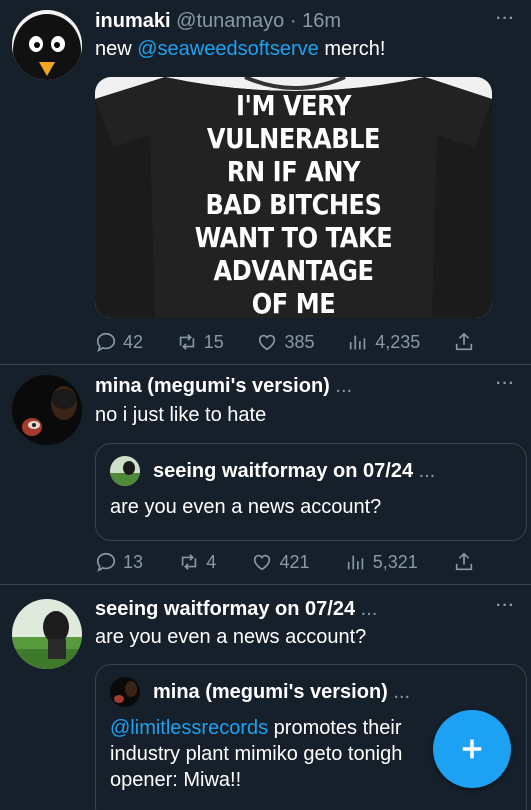 This screenshot has height=810, width=531. Describe the element at coordinates (181, 415) in the screenshot. I see `tweet-text: no i just like to hate` at that location.